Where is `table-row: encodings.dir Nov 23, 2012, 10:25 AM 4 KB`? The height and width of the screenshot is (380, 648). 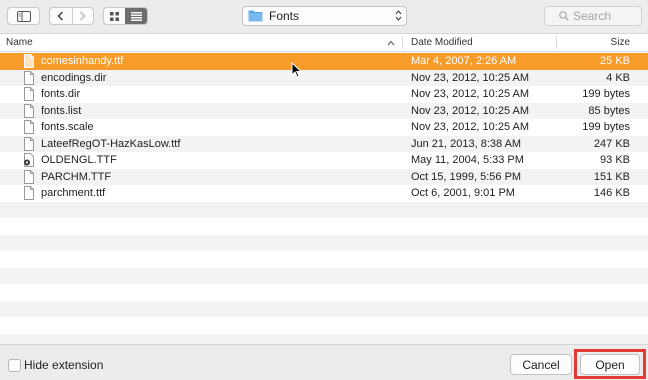
table-row: encodings.dir Nov 23, 2012, 10:25 AM 4 KB is located at coordinates (324, 78).